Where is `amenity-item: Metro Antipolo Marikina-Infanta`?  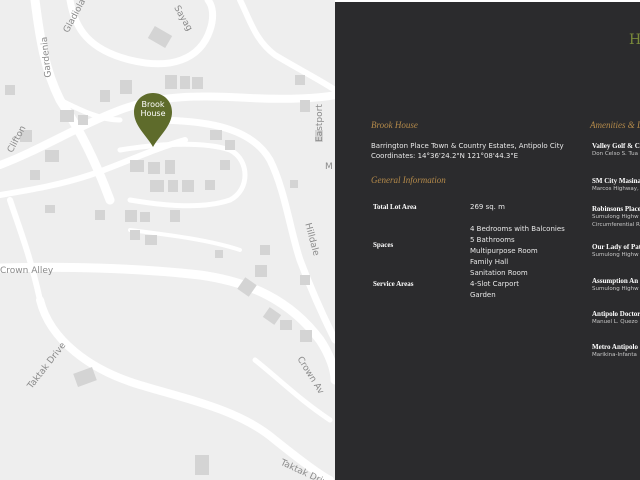 amenity-item: Metro Antipolo Marikina-Infanta is located at coordinates (616, 351).